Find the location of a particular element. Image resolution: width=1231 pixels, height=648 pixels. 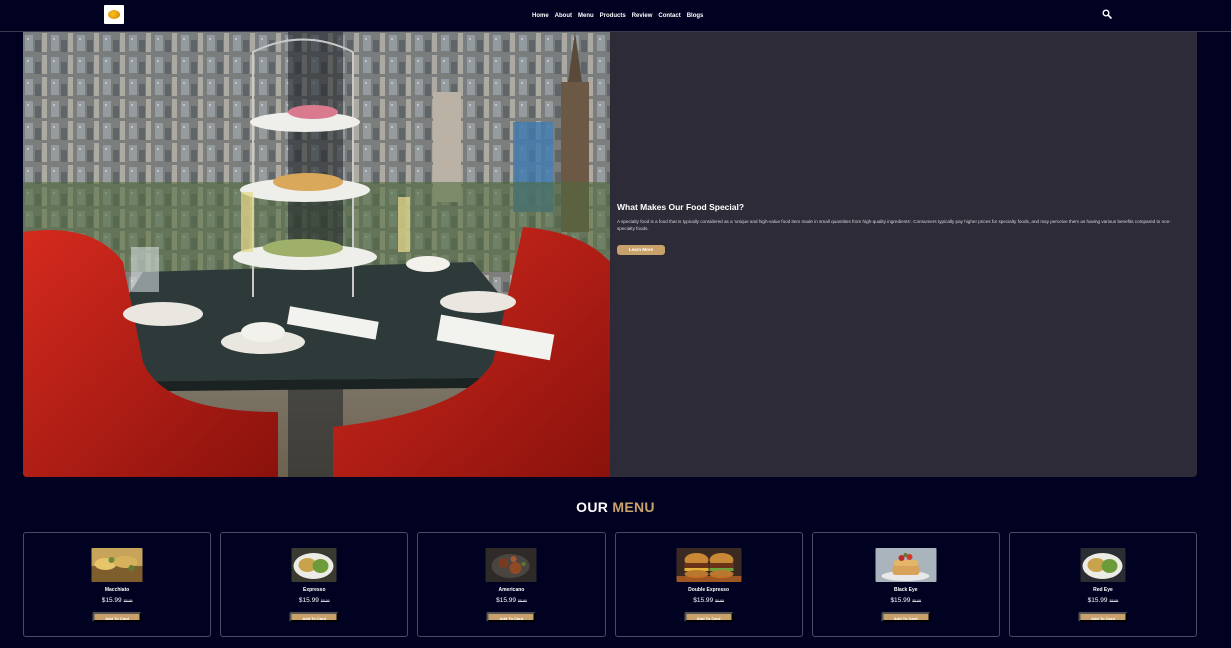

item-name: Americano is located at coordinates (511, 590).